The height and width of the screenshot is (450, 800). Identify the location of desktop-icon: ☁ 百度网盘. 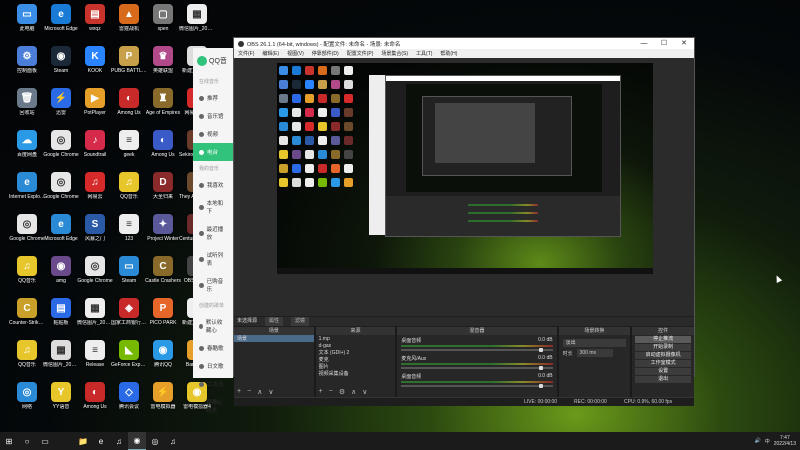
(27, 151).